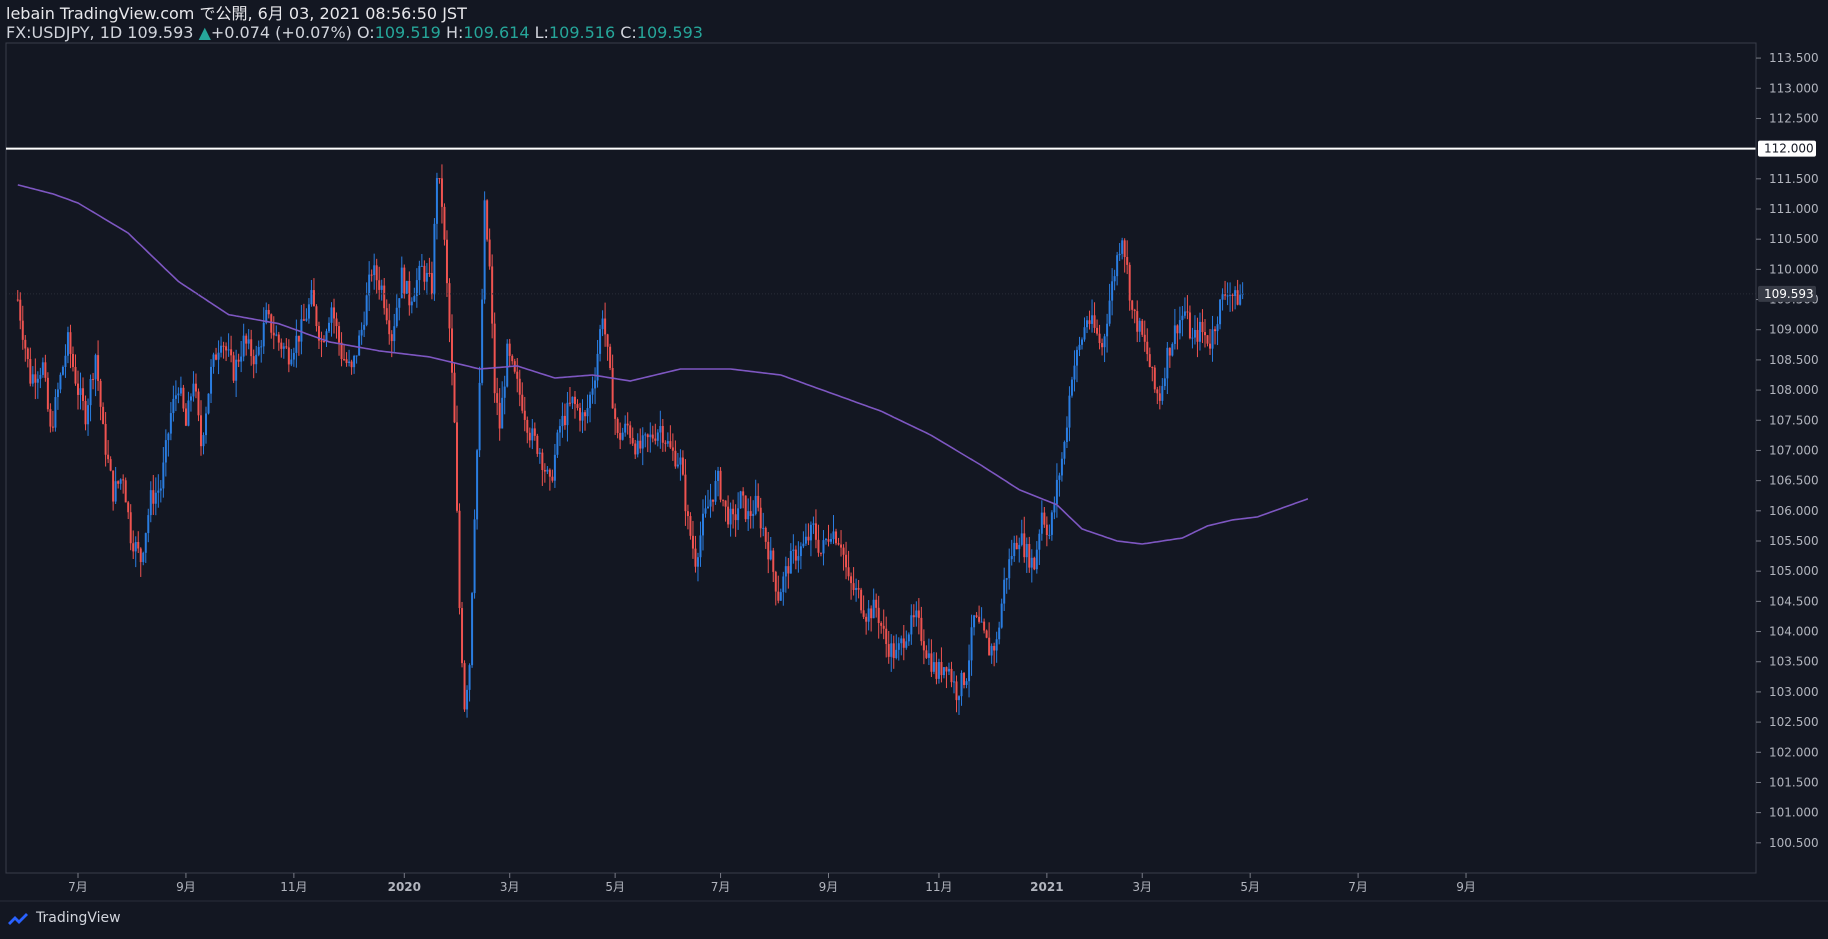  What do you see at coordinates (615, 887) in the screenshot?
I see `time-tick-label: 5月` at bounding box center [615, 887].